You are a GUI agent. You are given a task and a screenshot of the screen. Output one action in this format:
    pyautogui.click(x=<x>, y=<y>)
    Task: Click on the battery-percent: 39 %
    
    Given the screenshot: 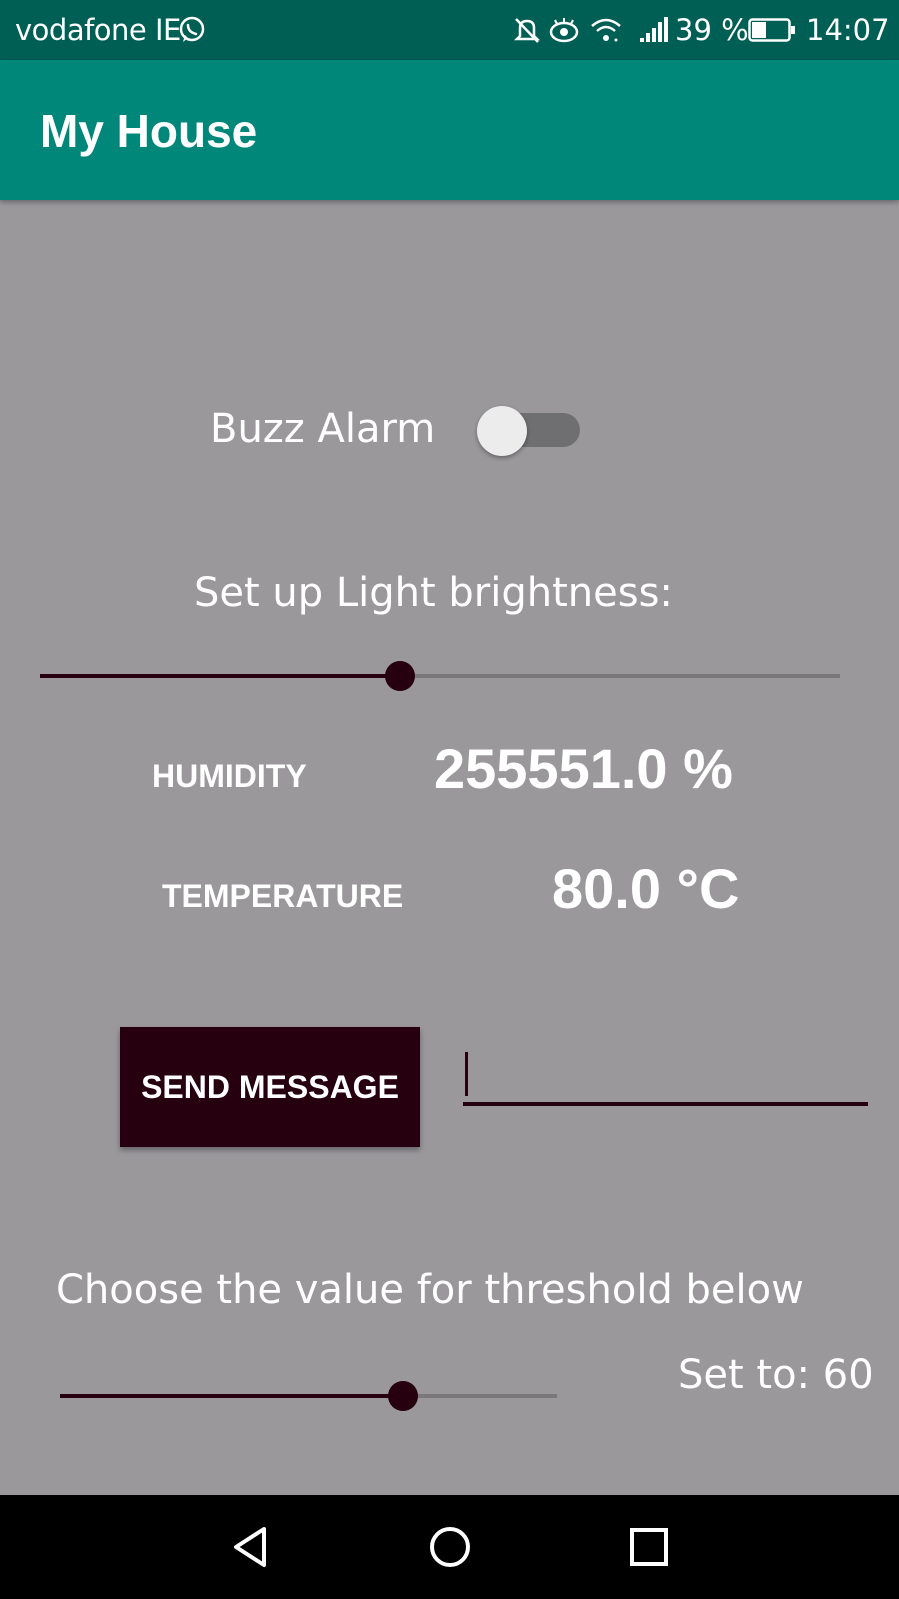 What is the action you would take?
    pyautogui.click(x=712, y=30)
    